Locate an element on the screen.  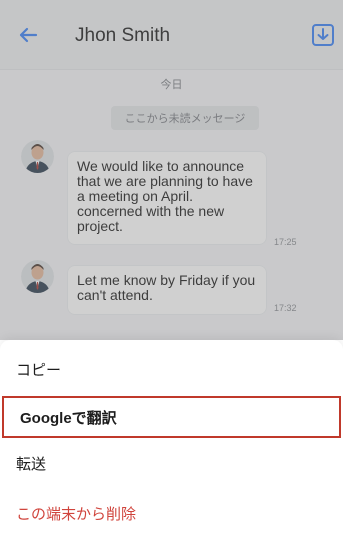
menu-item-label: コピー is located at coordinates (39, 370).